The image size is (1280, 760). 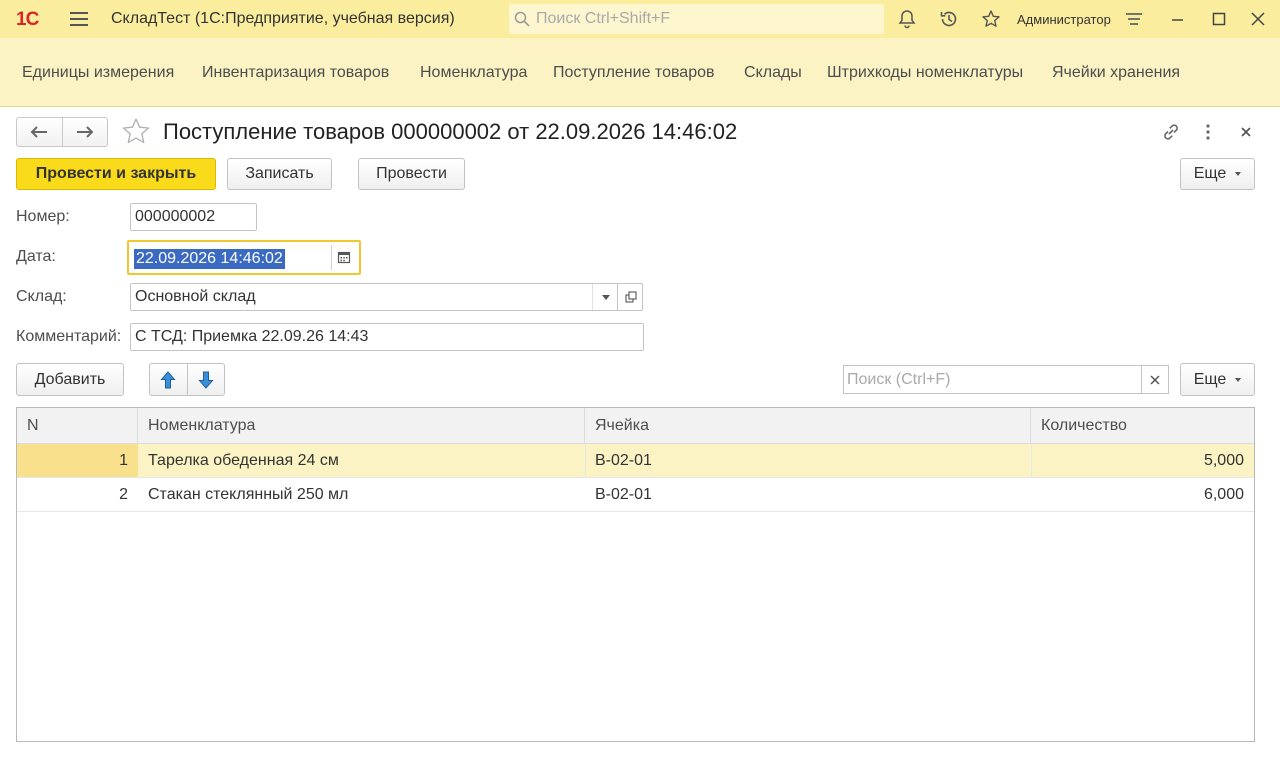 I want to click on history-nav, so click(x=62, y=132).